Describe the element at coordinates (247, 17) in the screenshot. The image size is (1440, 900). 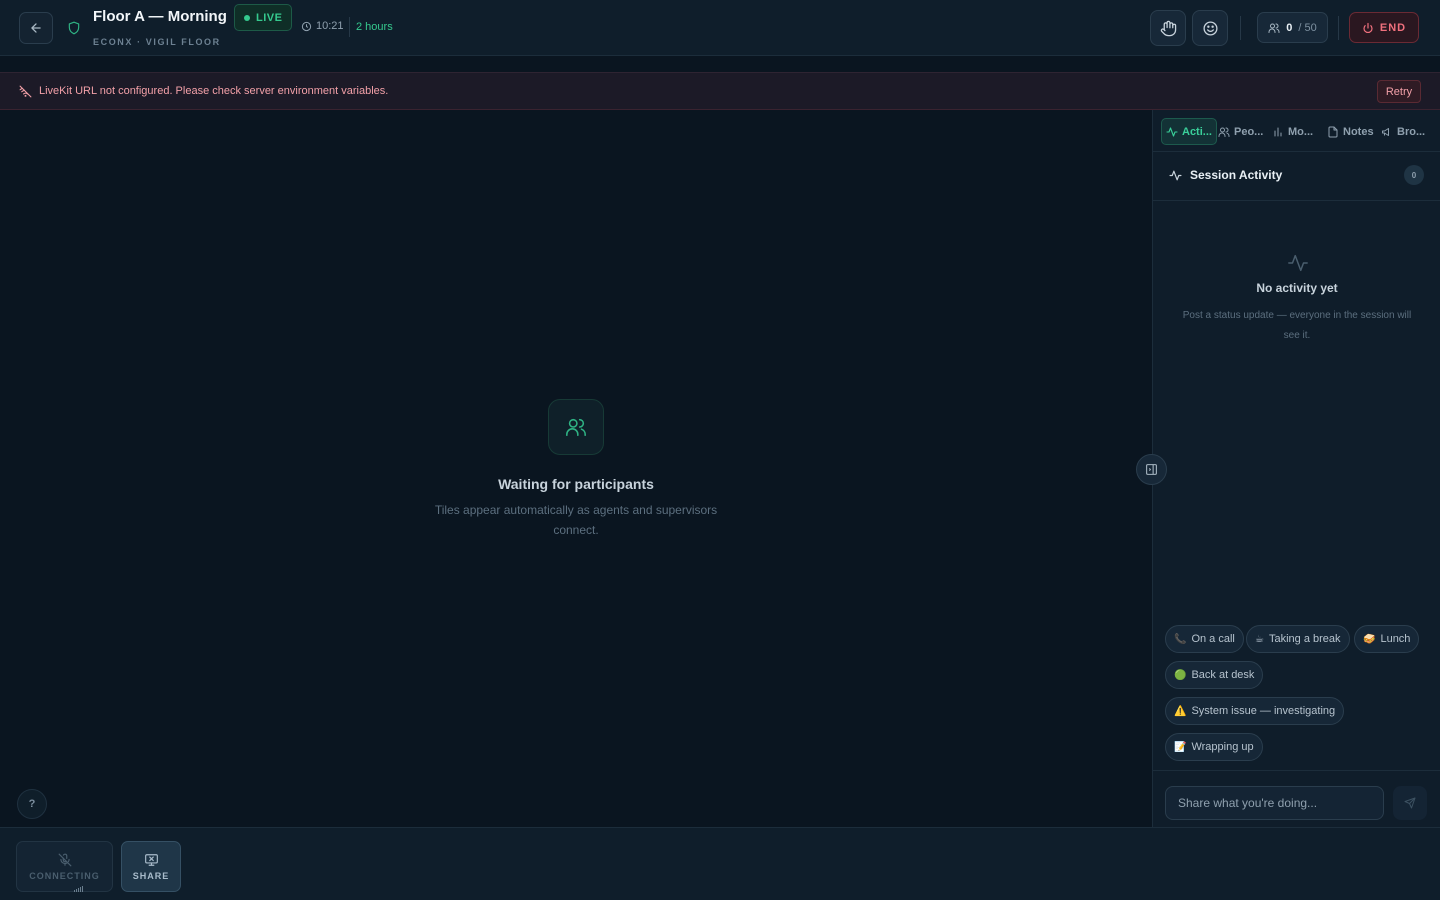
I see `live-dot-icon` at that location.